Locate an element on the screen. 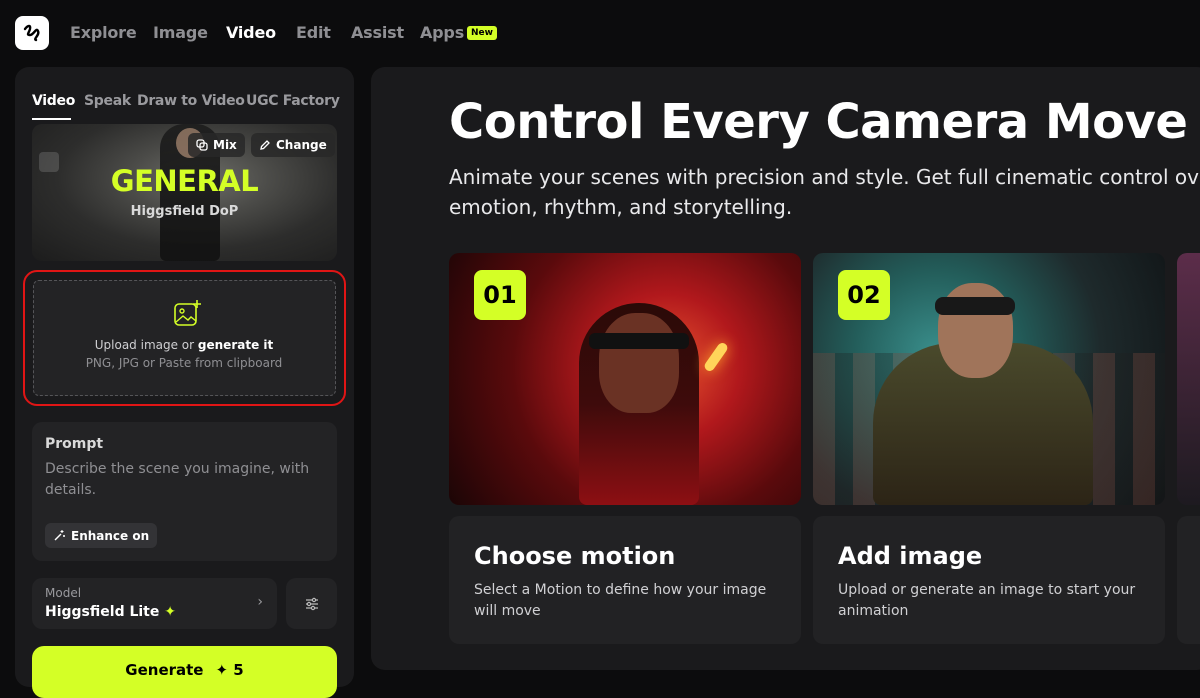 The width and height of the screenshot is (1200, 698). mix-icon is located at coordinates (202, 145).